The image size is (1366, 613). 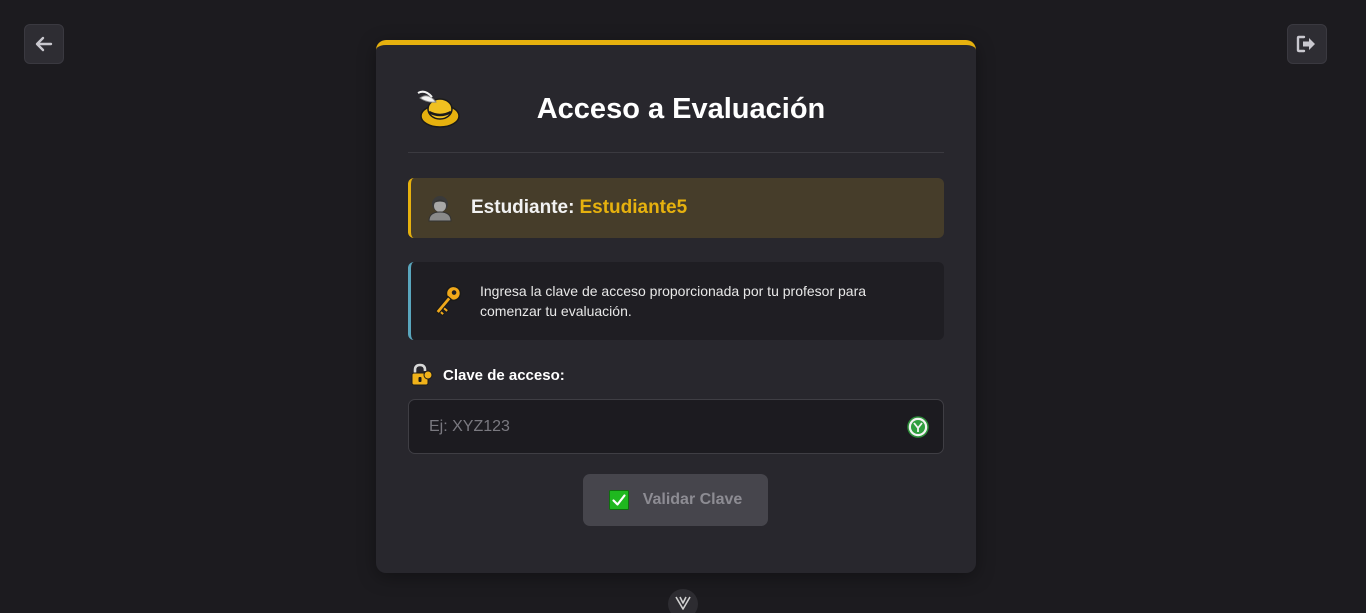 What do you see at coordinates (918, 427) in the screenshot?
I see `eye-toggle-icon` at bounding box center [918, 427].